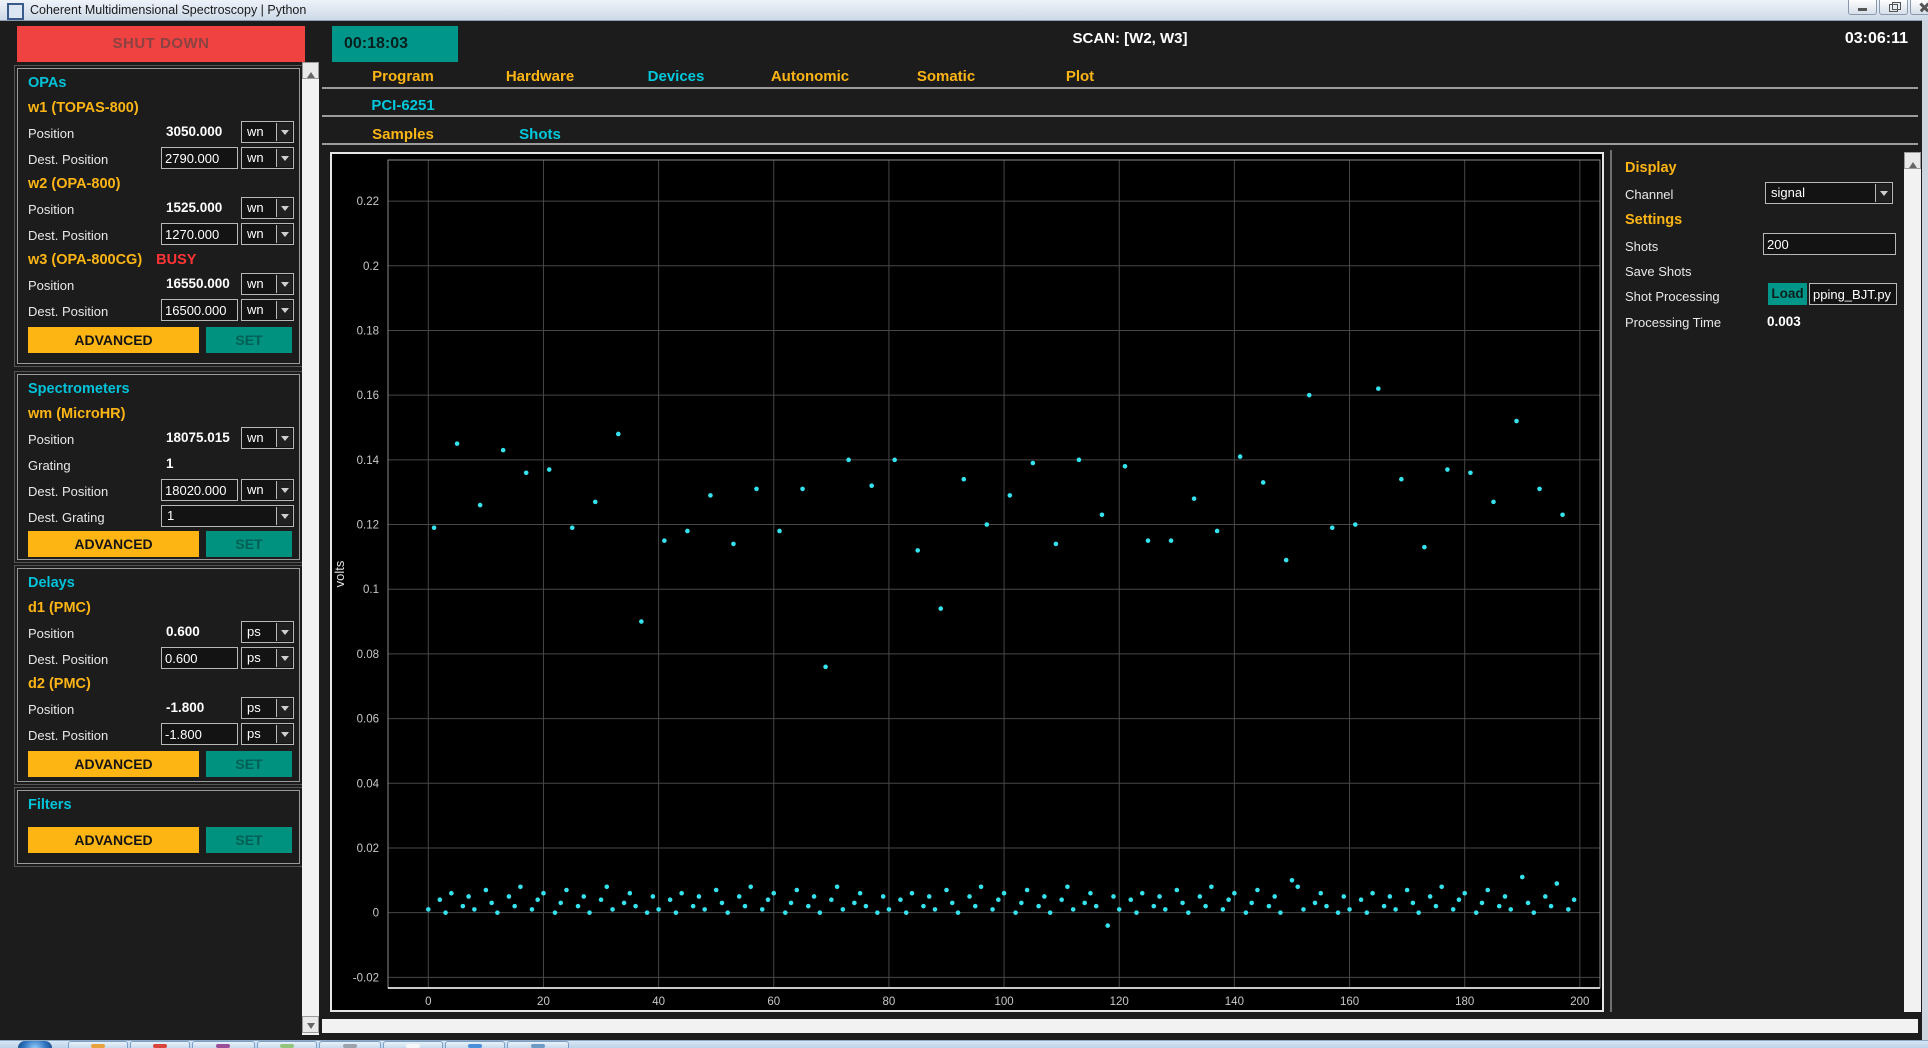 The image size is (1928, 1048). Describe the element at coordinates (267, 438) in the screenshot. I see `wm-units-combo: wn` at that location.